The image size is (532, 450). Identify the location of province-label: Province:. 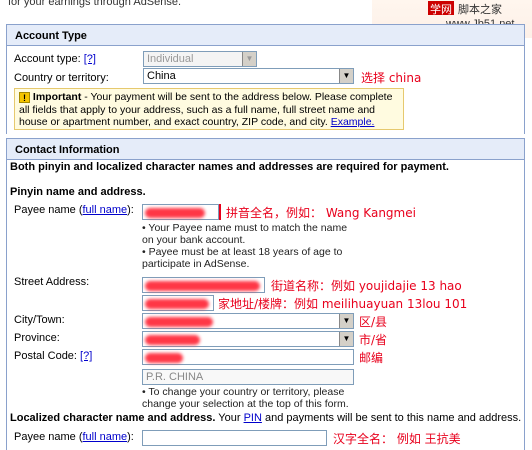
(37, 338).